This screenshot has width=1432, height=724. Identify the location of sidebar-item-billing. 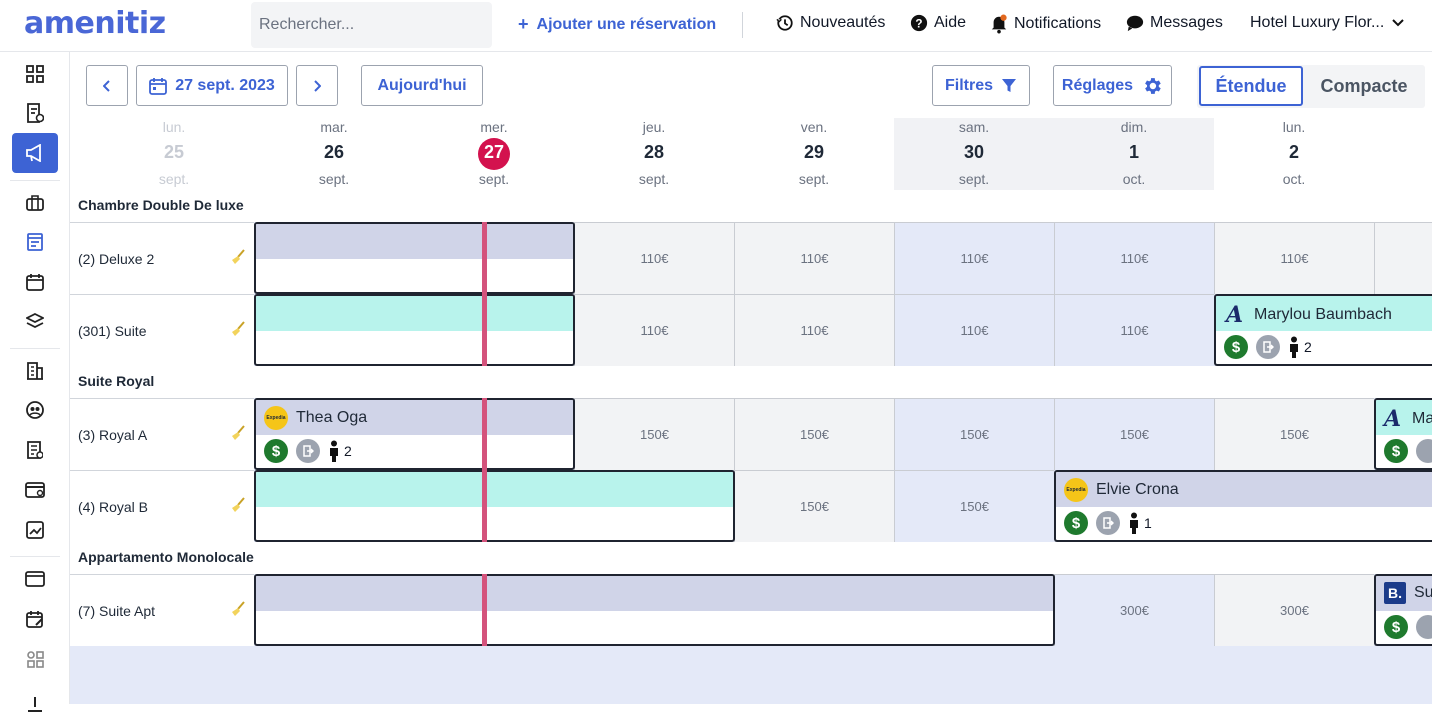
(35, 450).